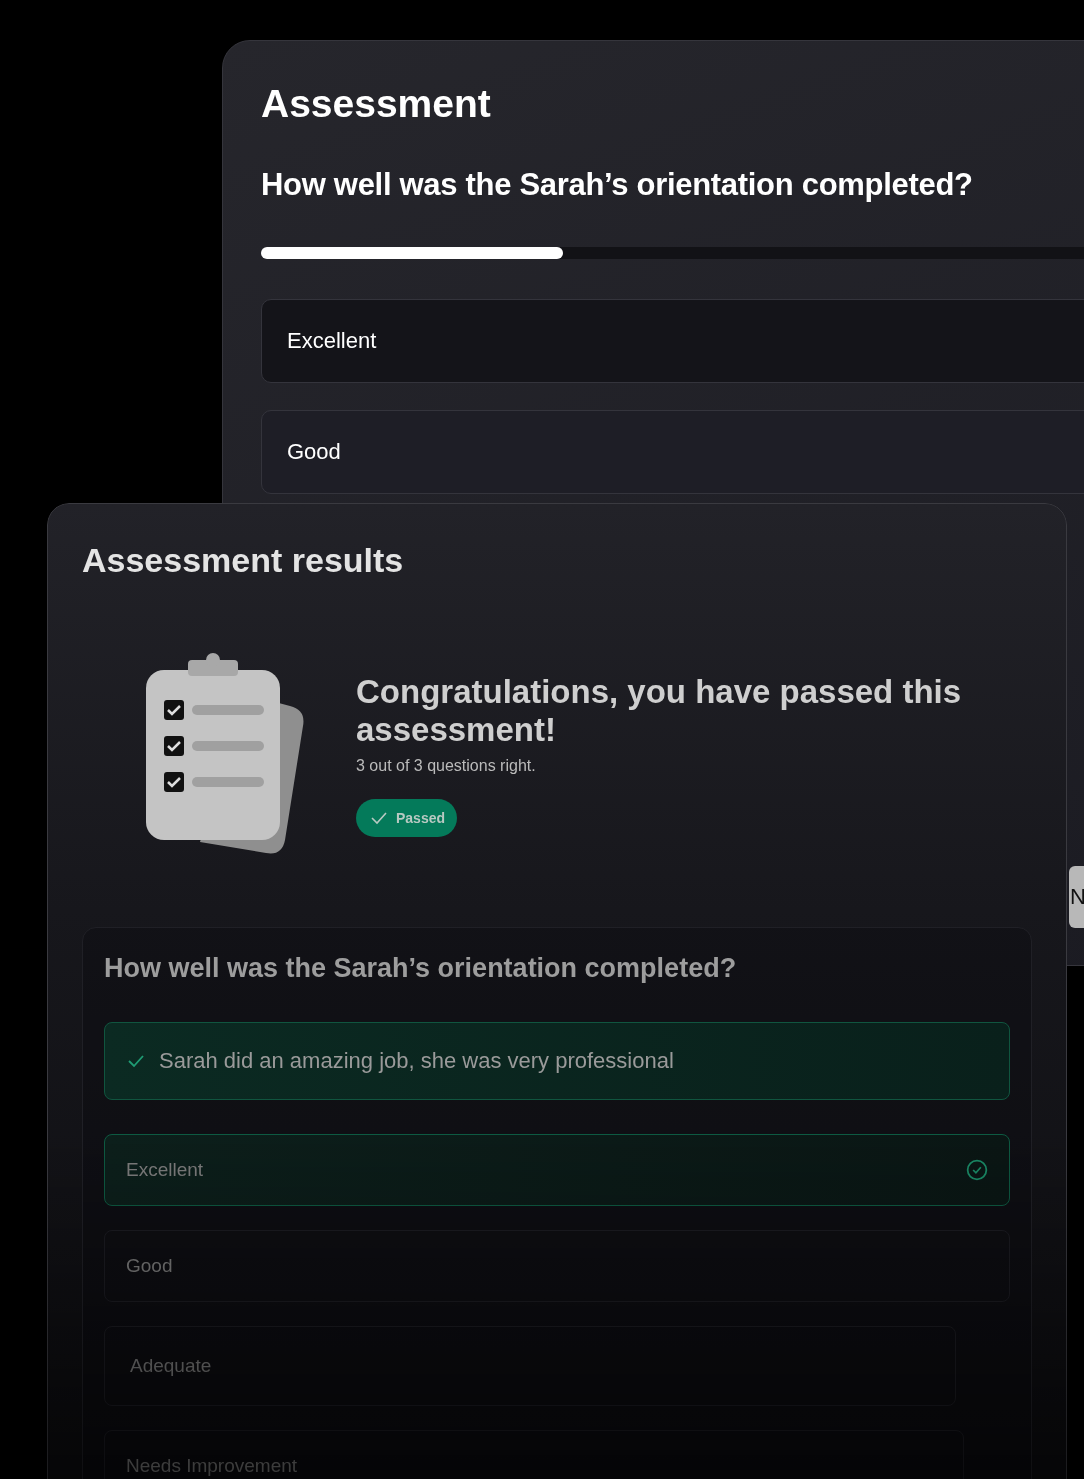 This screenshot has width=1084, height=1479. Describe the element at coordinates (149, 1266) in the screenshot. I see `option-label: Good` at that location.